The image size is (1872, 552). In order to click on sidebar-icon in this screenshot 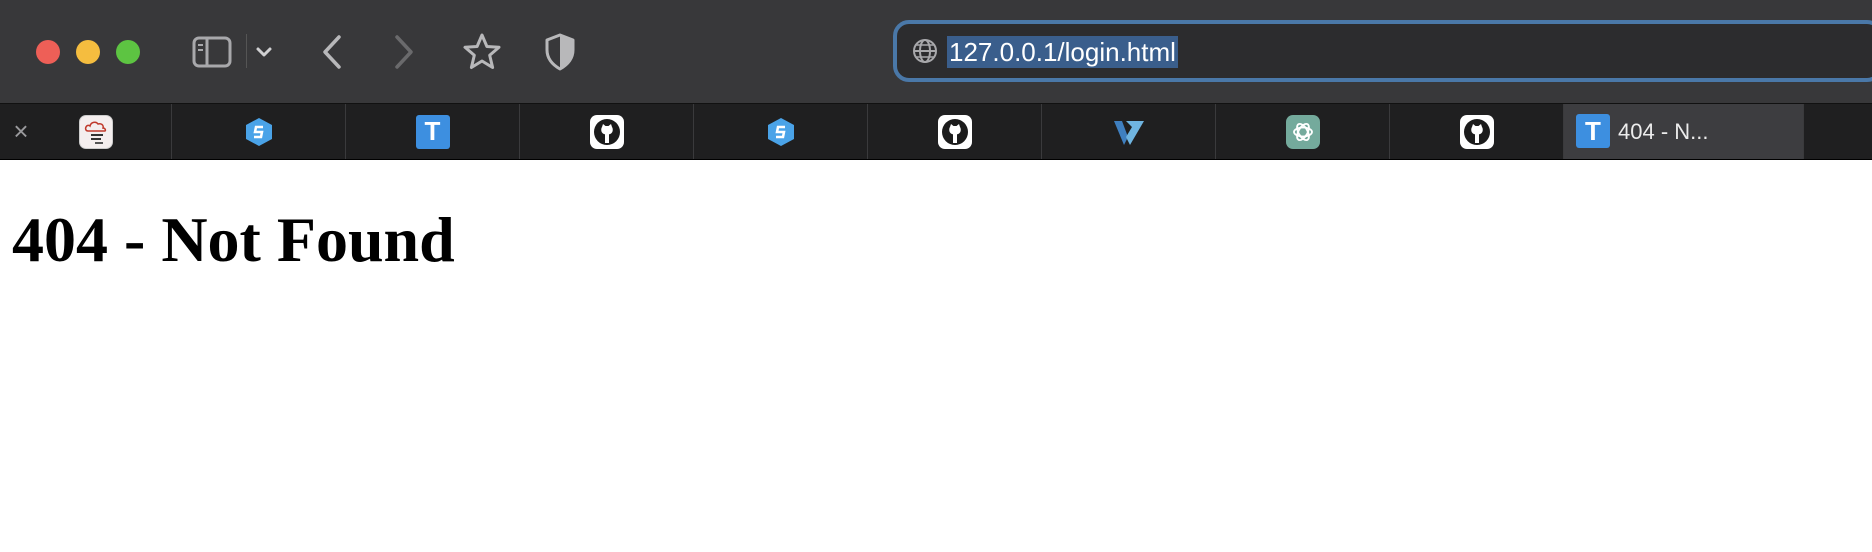, I will do `click(212, 52)`.